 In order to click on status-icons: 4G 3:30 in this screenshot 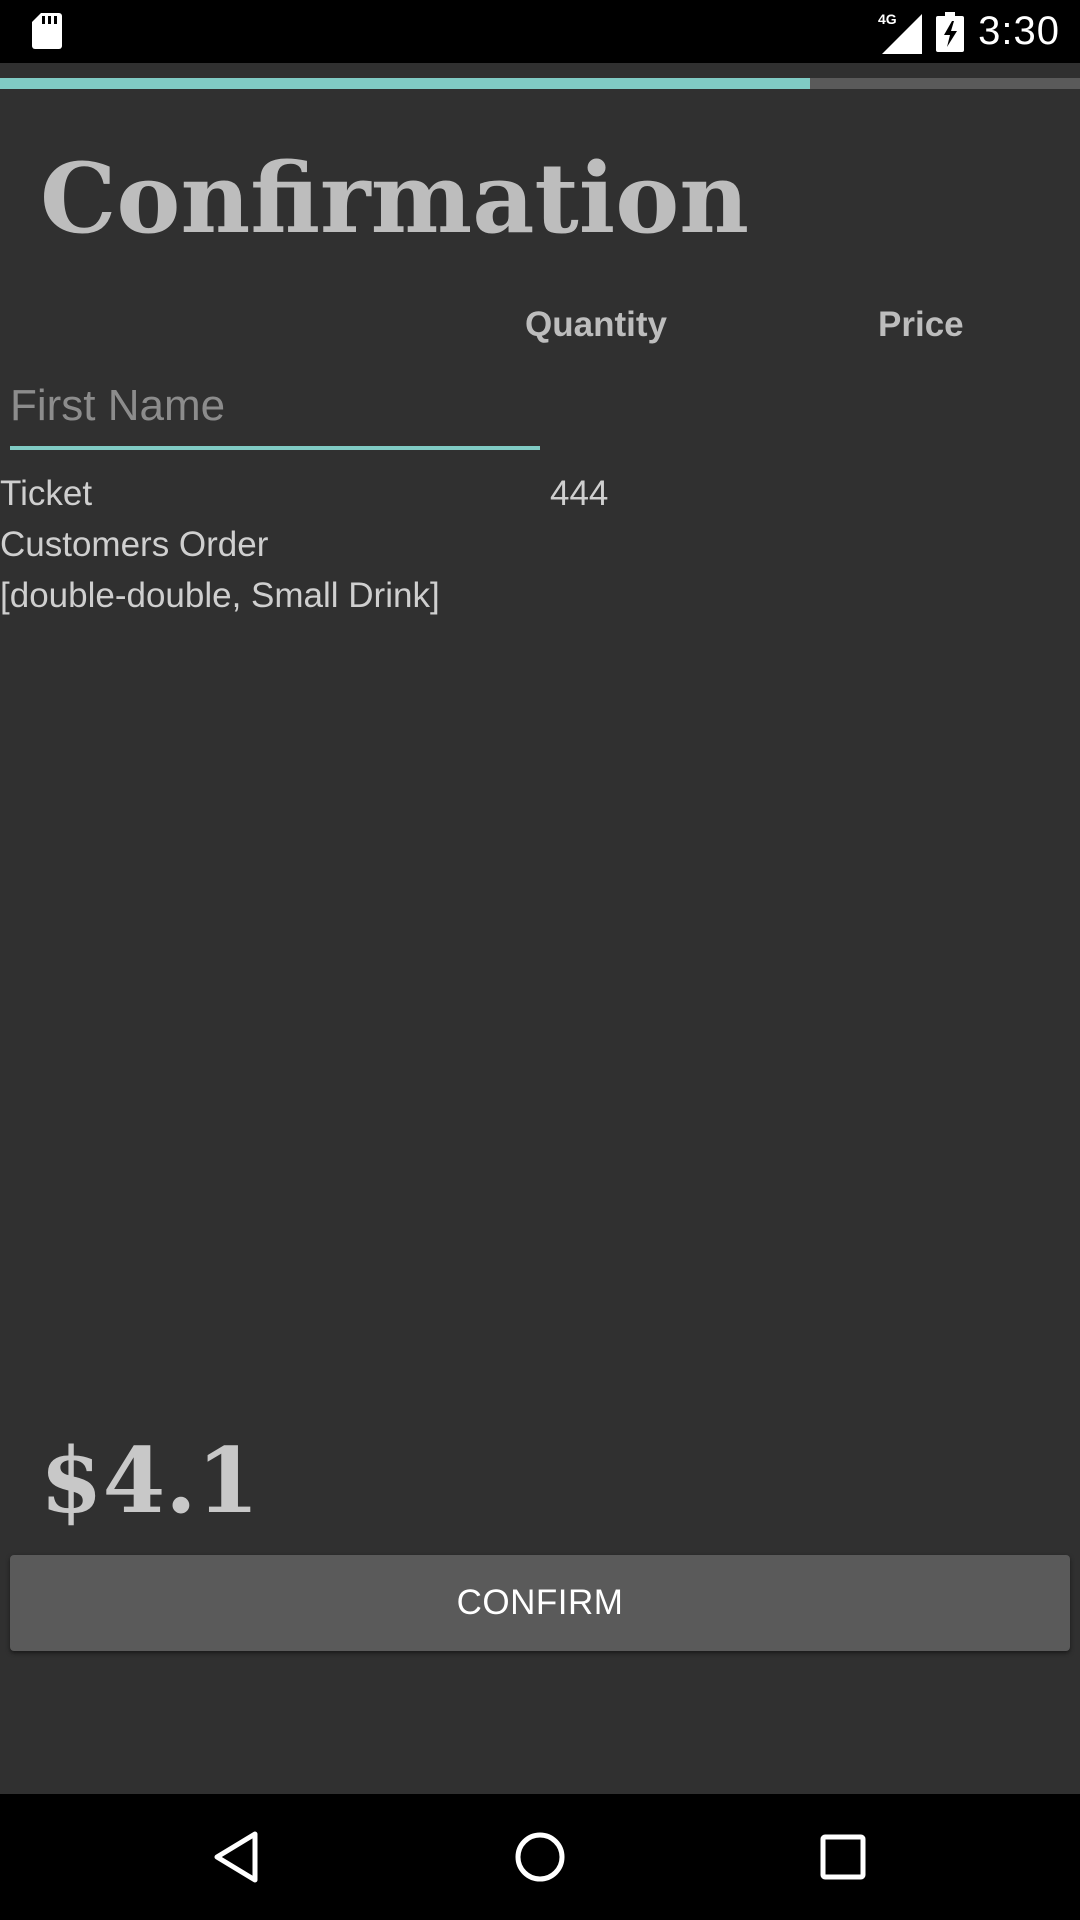, I will do `click(969, 31)`.